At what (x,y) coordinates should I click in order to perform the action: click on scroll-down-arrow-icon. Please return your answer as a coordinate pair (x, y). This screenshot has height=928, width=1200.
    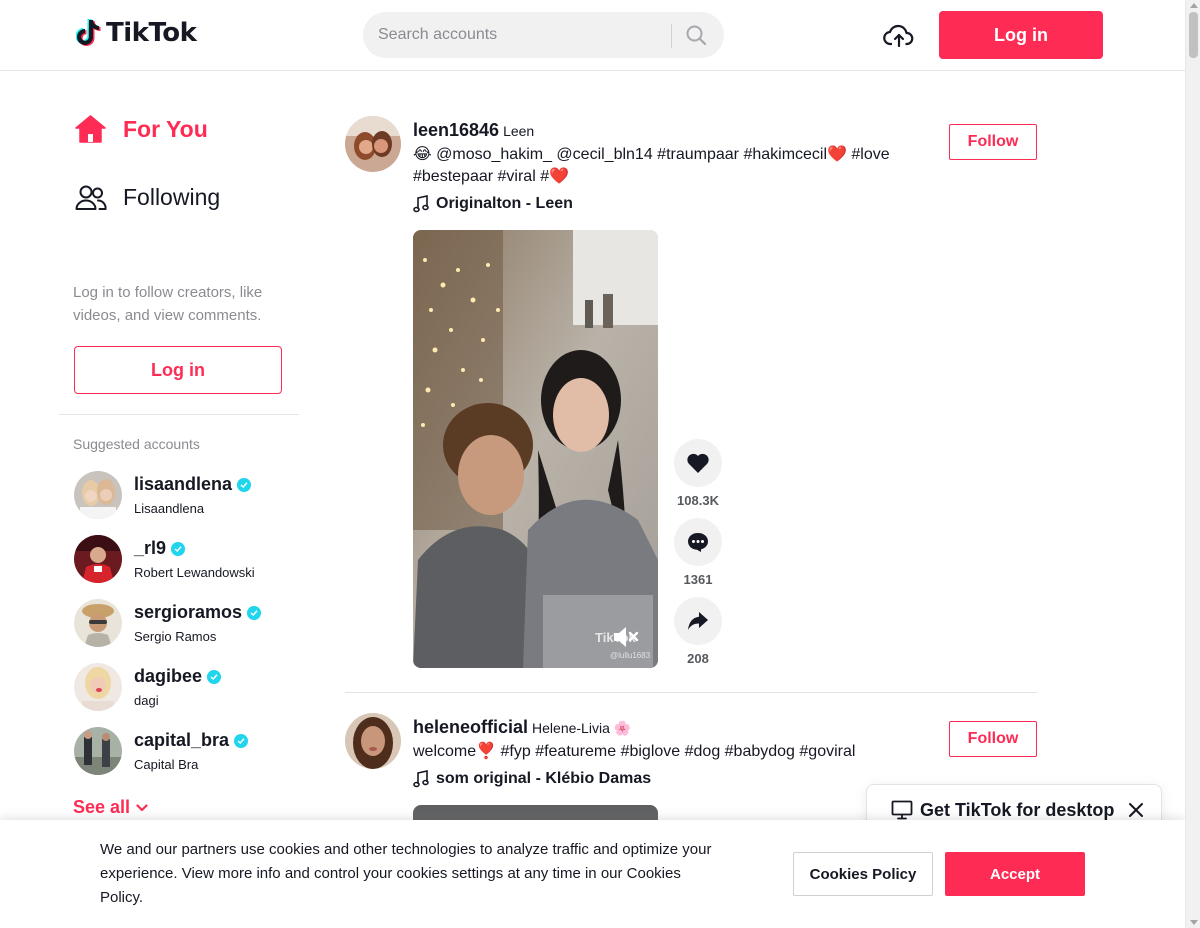
    Looking at the image, I should click on (1194, 922).